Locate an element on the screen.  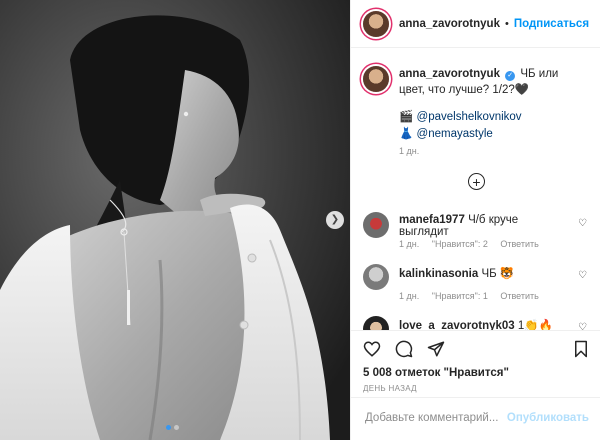
mention-link: @pavelshelkovnikov is located at coordinates (469, 117).